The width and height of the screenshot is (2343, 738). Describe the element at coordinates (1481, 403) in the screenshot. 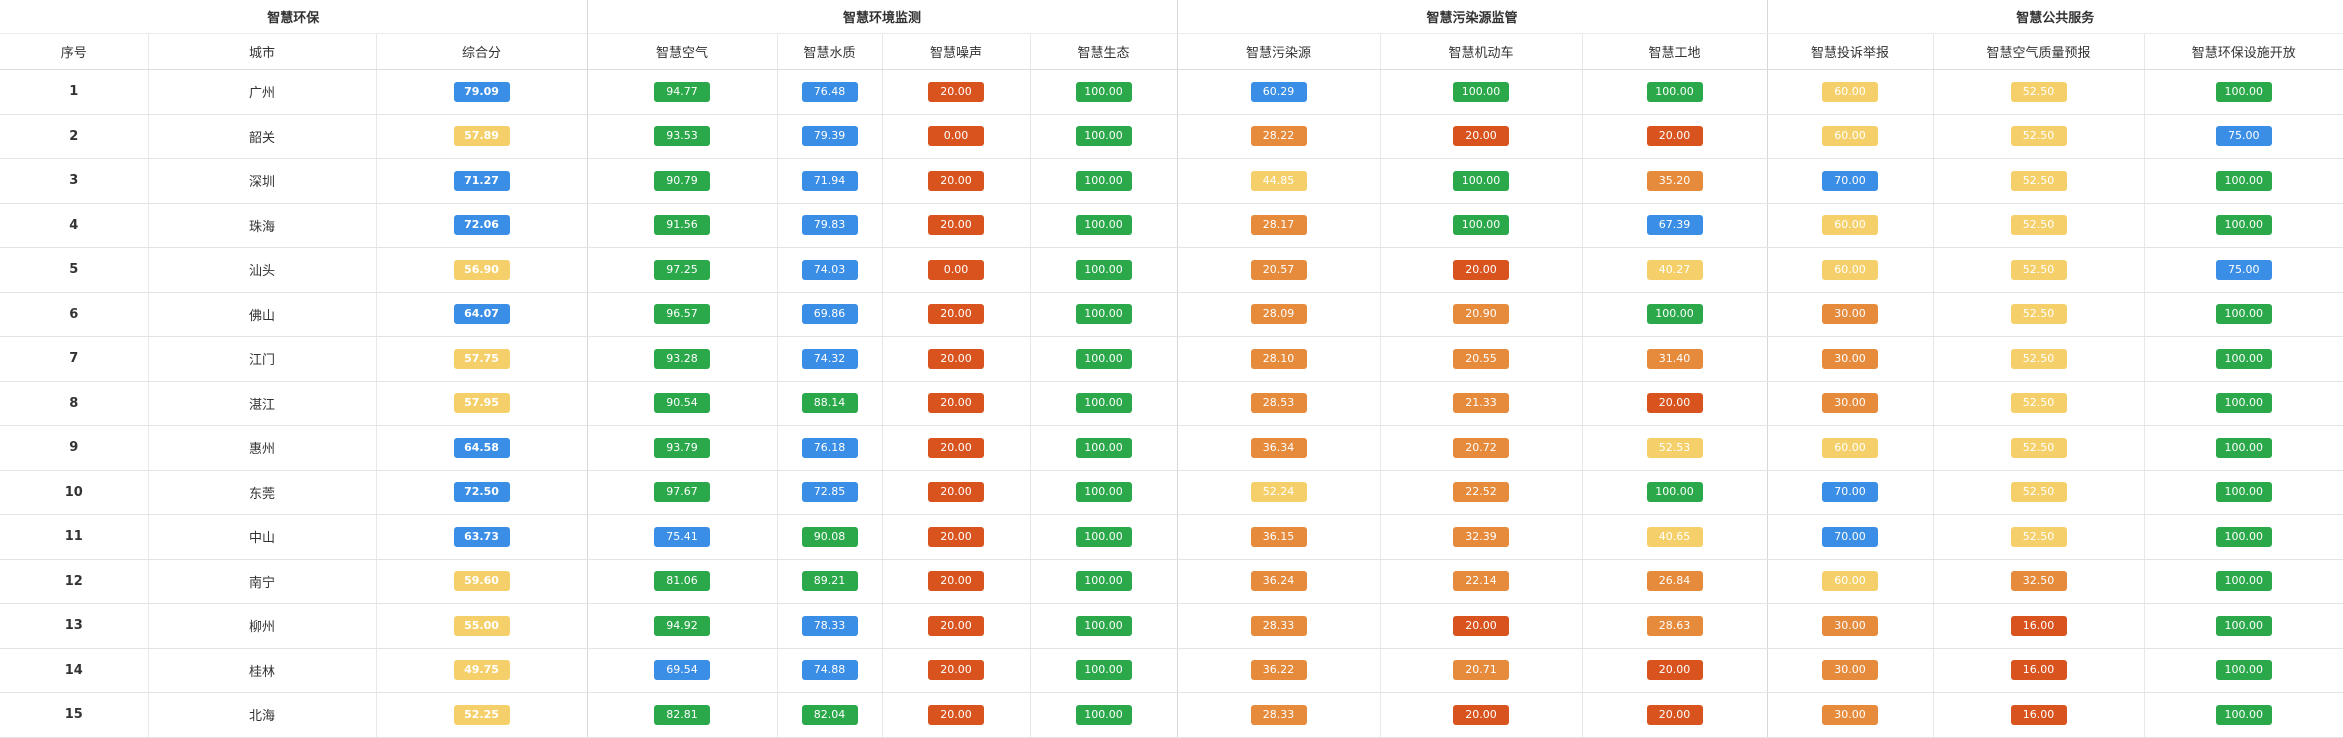

I see `score-cell: 21.33` at that location.